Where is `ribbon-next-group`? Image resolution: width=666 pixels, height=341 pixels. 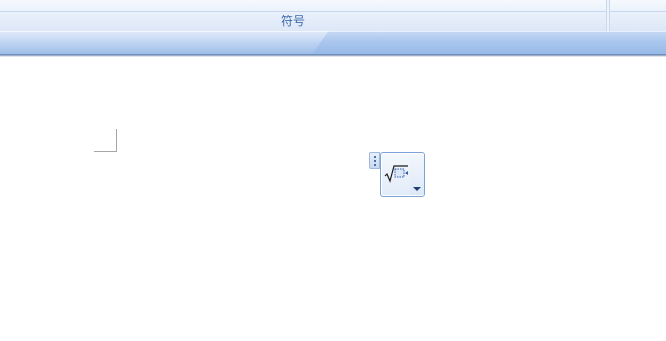
ribbon-next-group is located at coordinates (638, 11).